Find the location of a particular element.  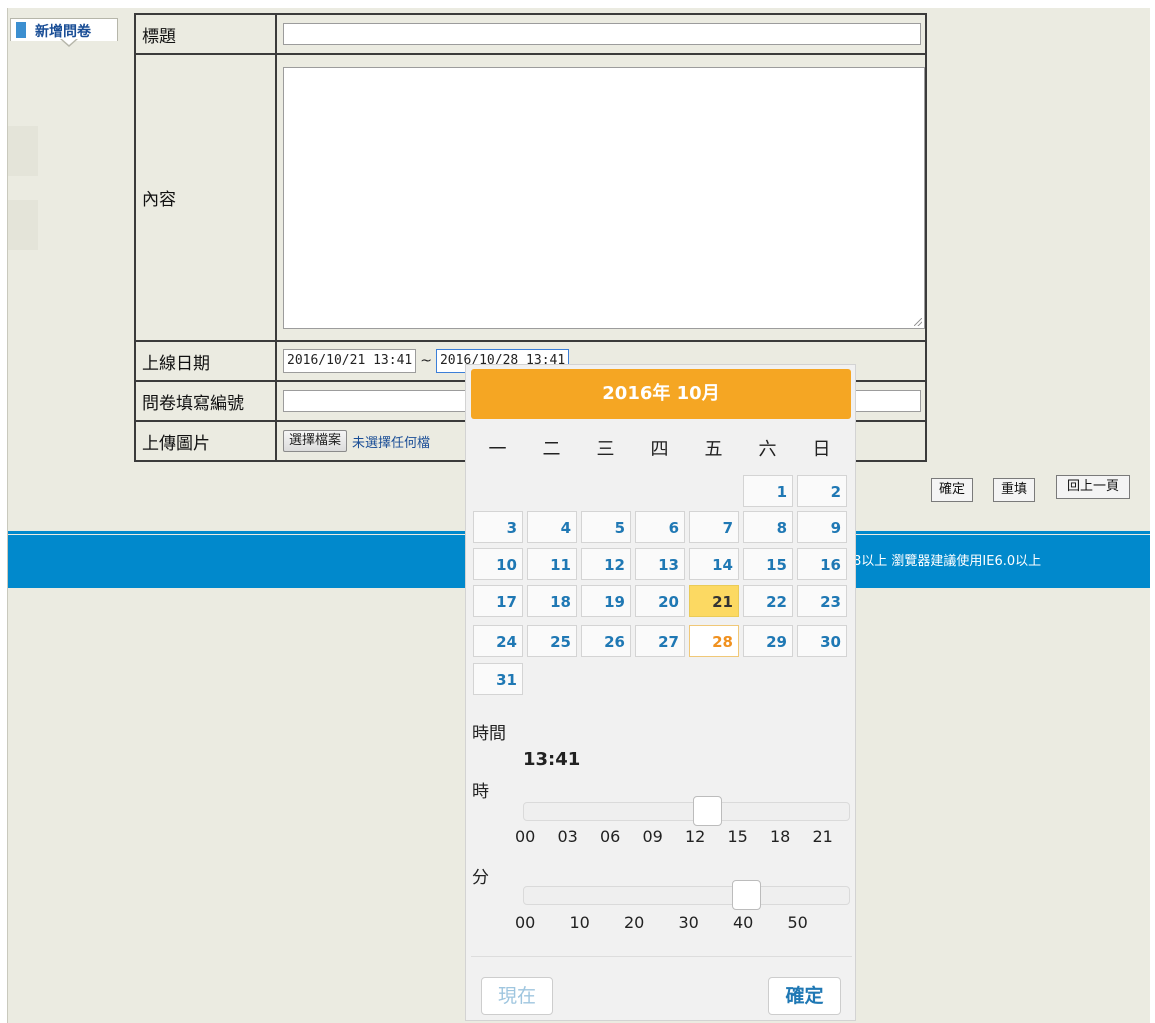

weekday-header: 四 is located at coordinates (659, 449).